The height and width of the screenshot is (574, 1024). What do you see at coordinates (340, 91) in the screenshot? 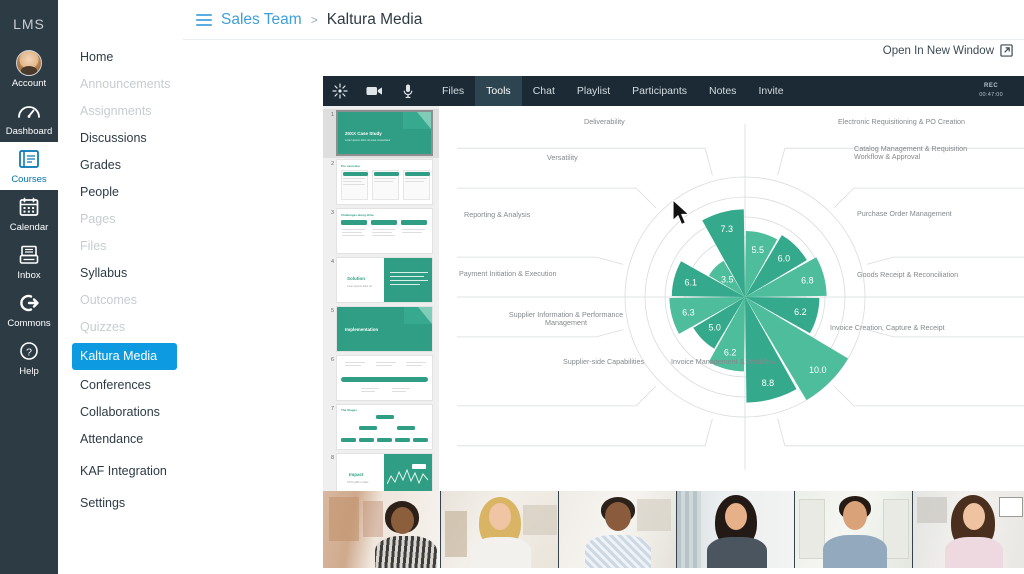
I see `kaltura-logo-icon` at bounding box center [340, 91].